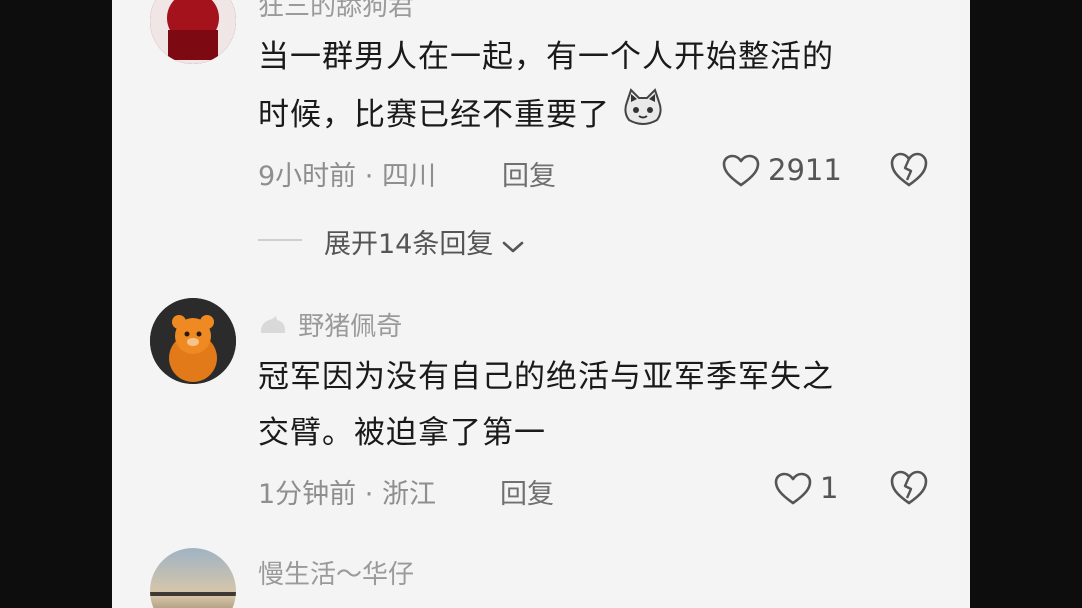 Image resolution: width=1082 pixels, height=608 pixels. I want to click on fan-badge-icon, so click(273, 328).